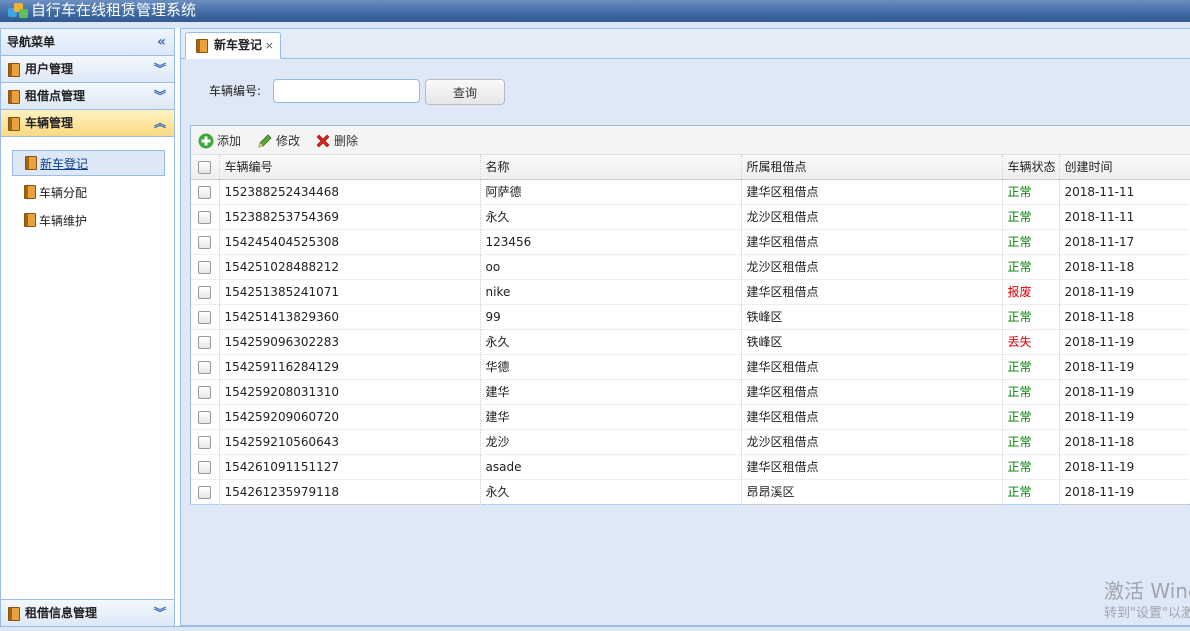  What do you see at coordinates (350, 392) in the screenshot?
I see `cell-vehicle-id: 154259208031310` at bounding box center [350, 392].